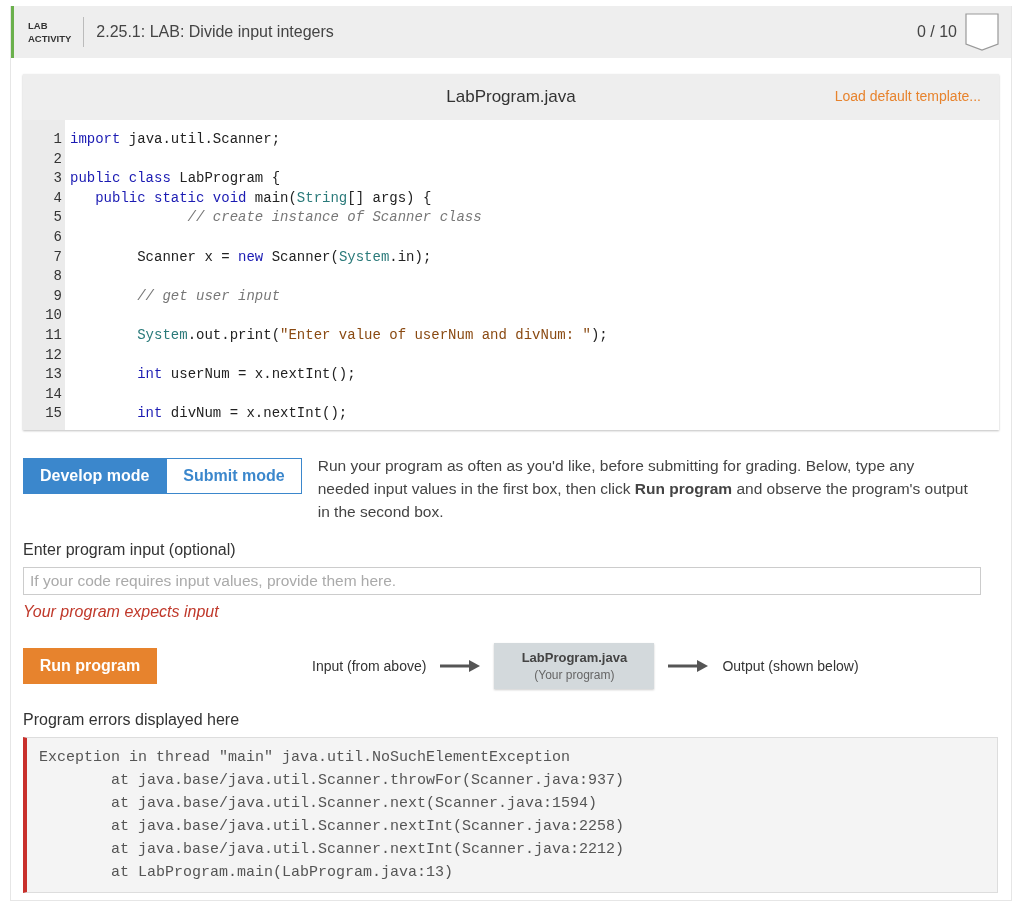 The width and height of the screenshot is (1024, 901). What do you see at coordinates (53, 375) in the screenshot?
I see `line-number: 13` at bounding box center [53, 375].